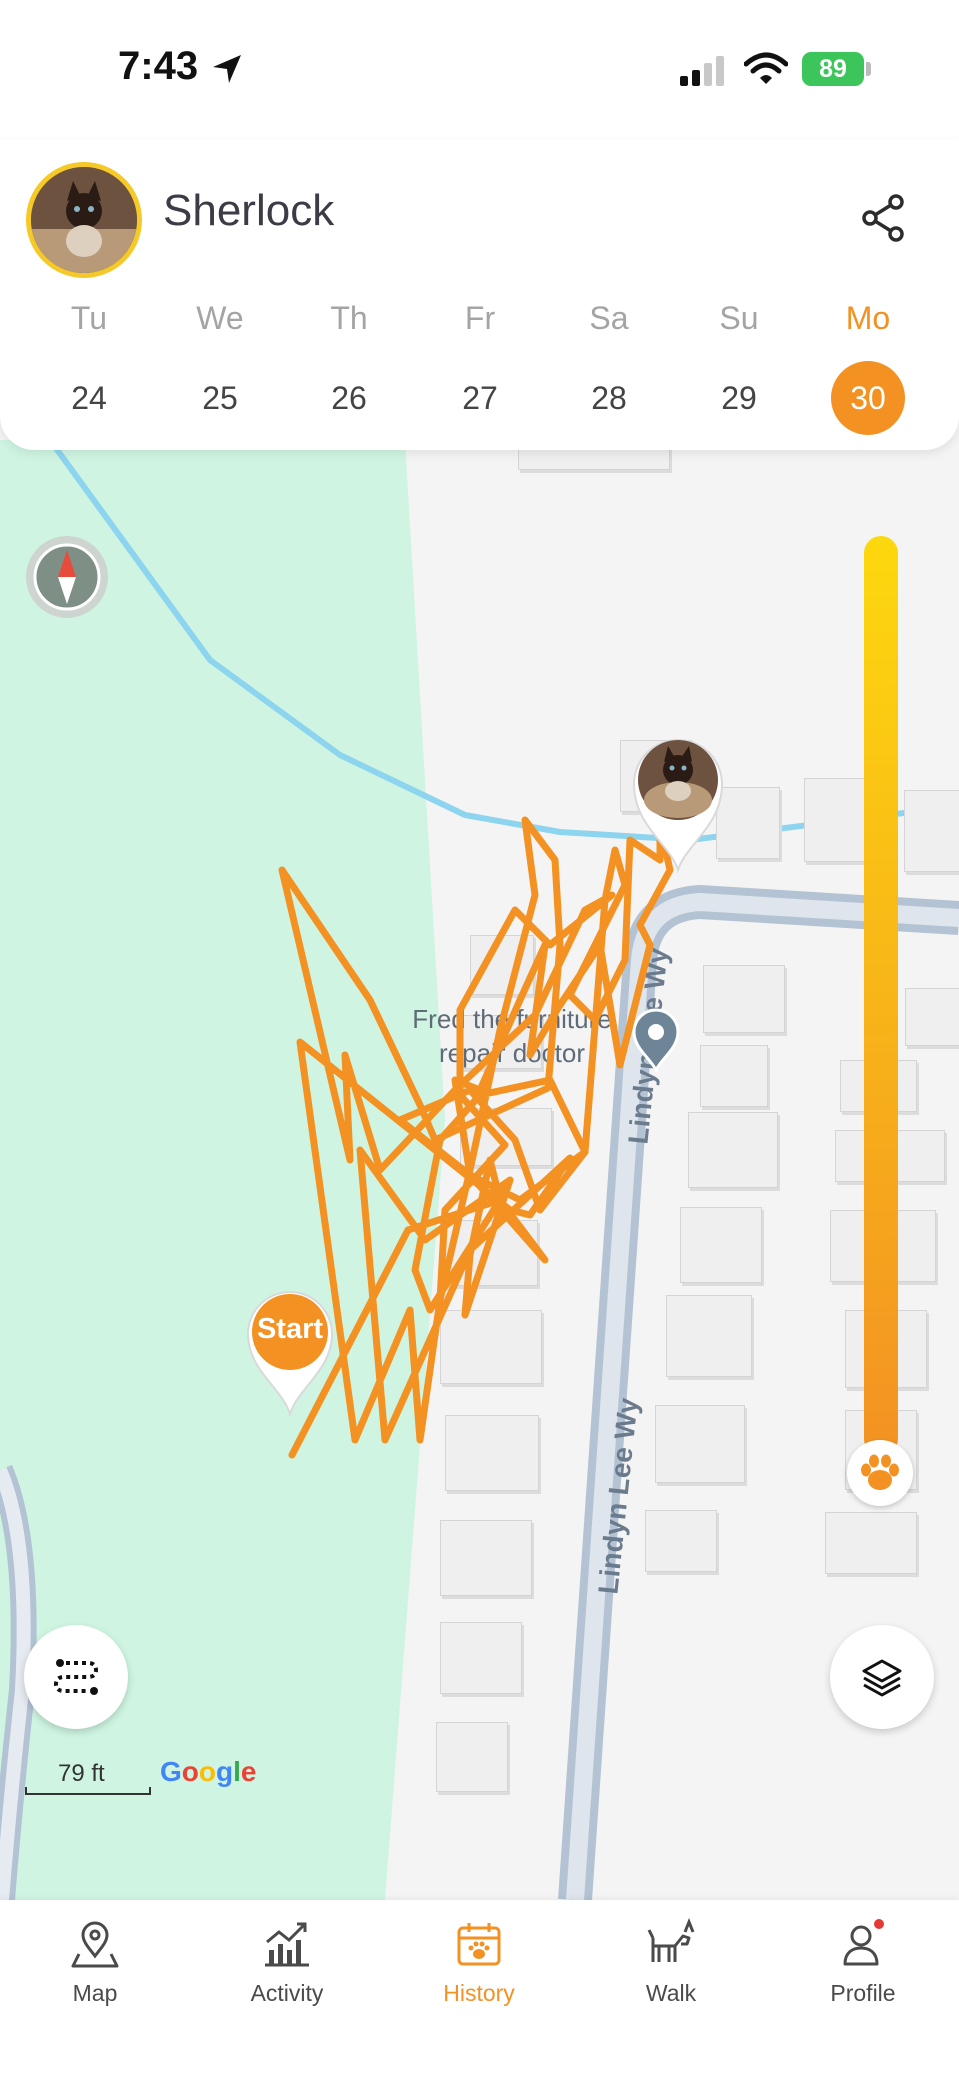 Image resolution: width=959 pixels, height=2084 pixels. What do you see at coordinates (881, 996) in the screenshot?
I see `activity-intensity-bar` at bounding box center [881, 996].